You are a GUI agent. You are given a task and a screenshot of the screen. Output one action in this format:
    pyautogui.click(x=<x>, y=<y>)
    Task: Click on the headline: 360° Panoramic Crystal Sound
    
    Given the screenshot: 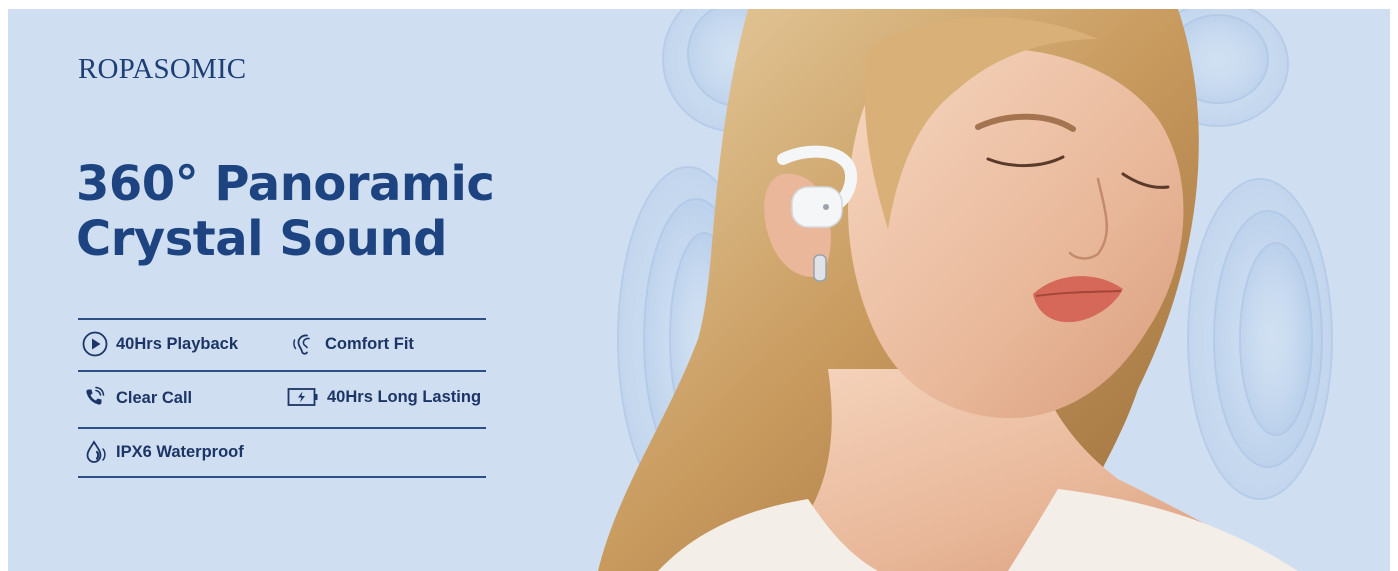 What is the action you would take?
    pyautogui.click(x=285, y=211)
    